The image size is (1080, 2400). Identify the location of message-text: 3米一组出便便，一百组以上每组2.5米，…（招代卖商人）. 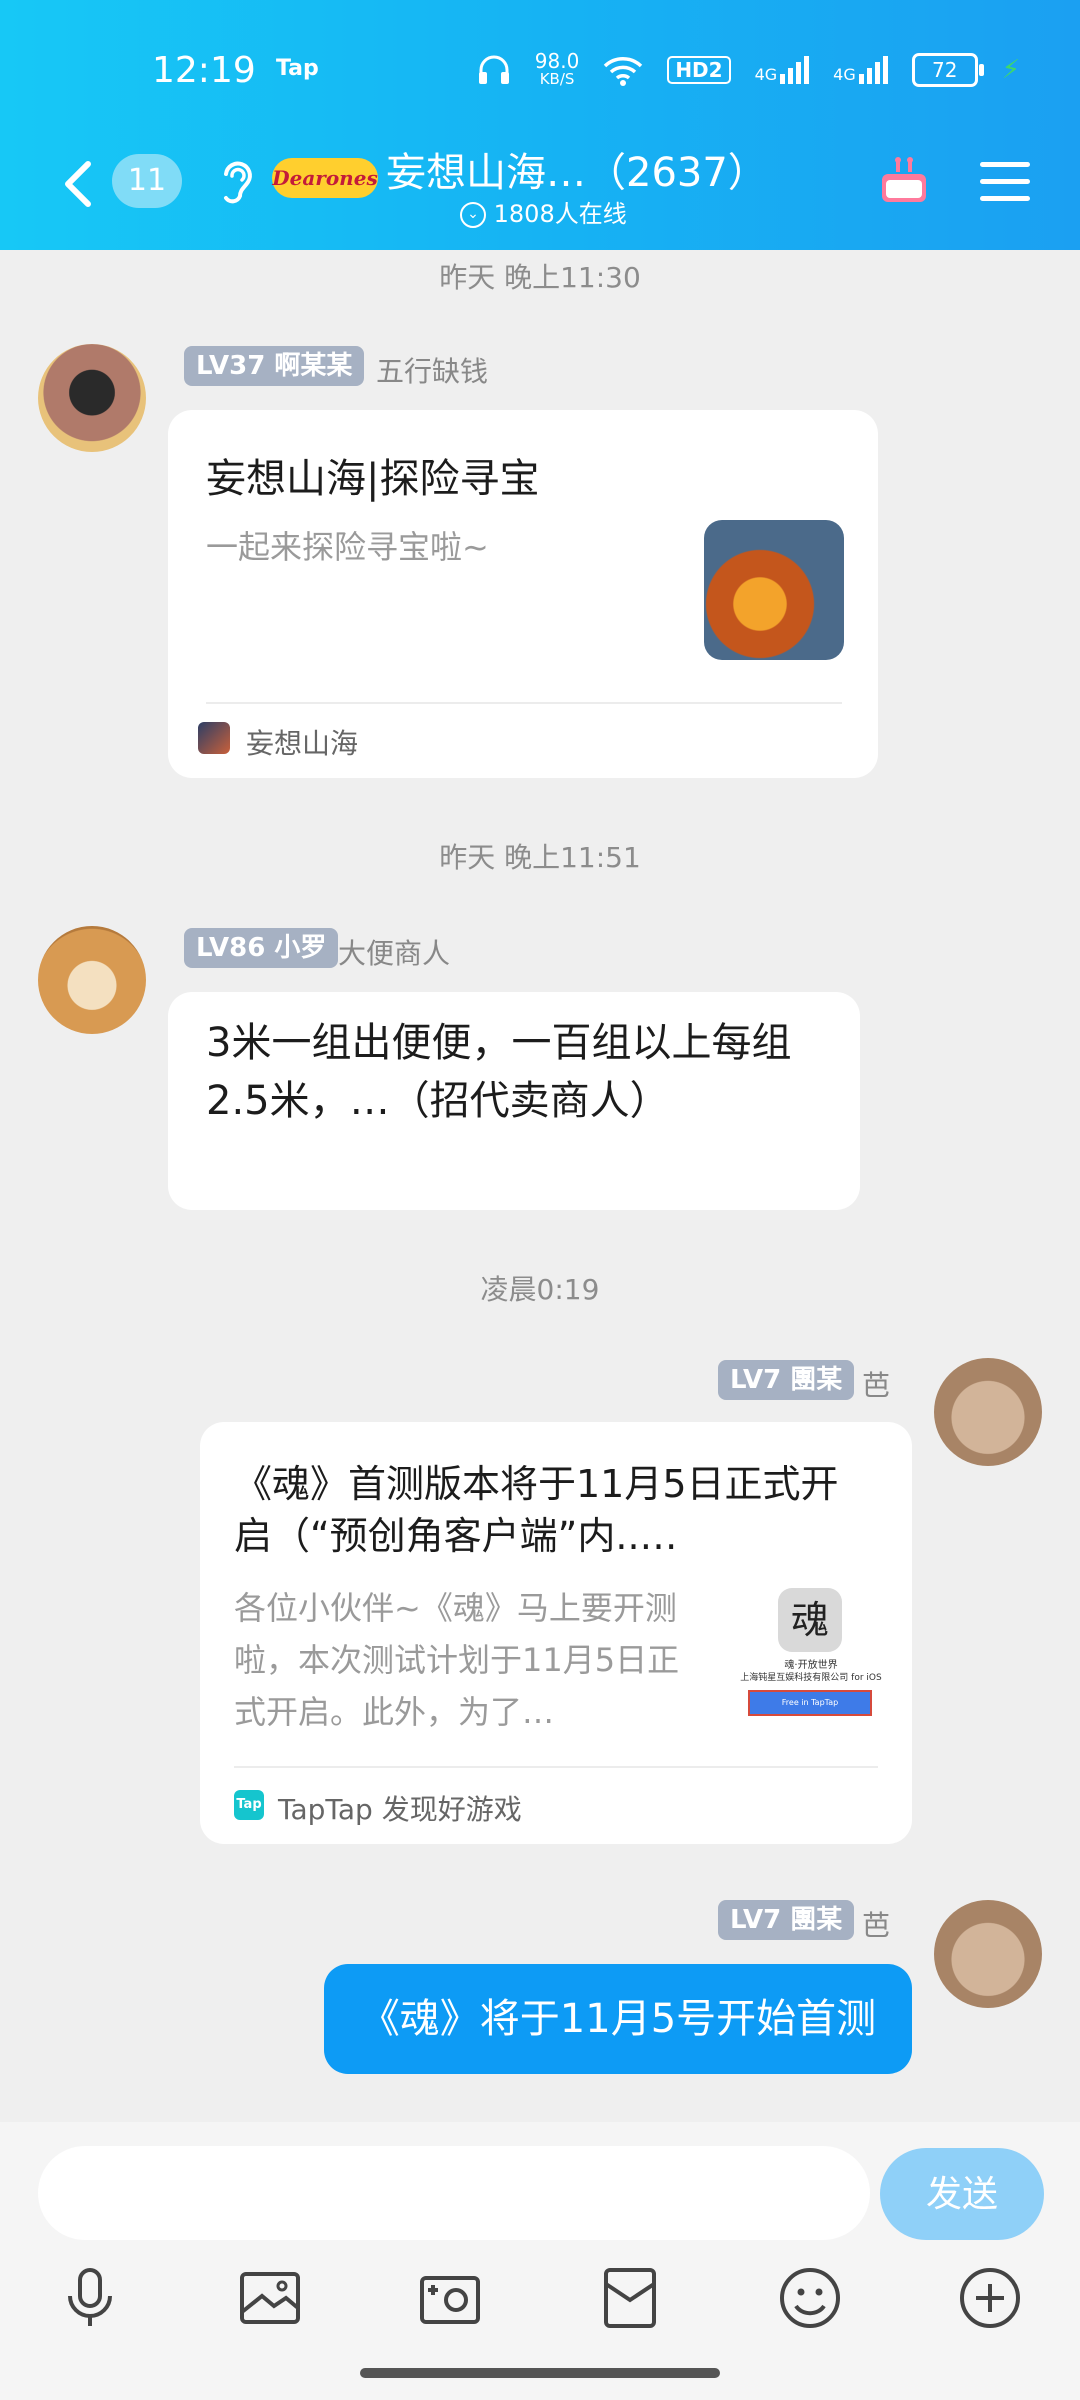
(499, 1072).